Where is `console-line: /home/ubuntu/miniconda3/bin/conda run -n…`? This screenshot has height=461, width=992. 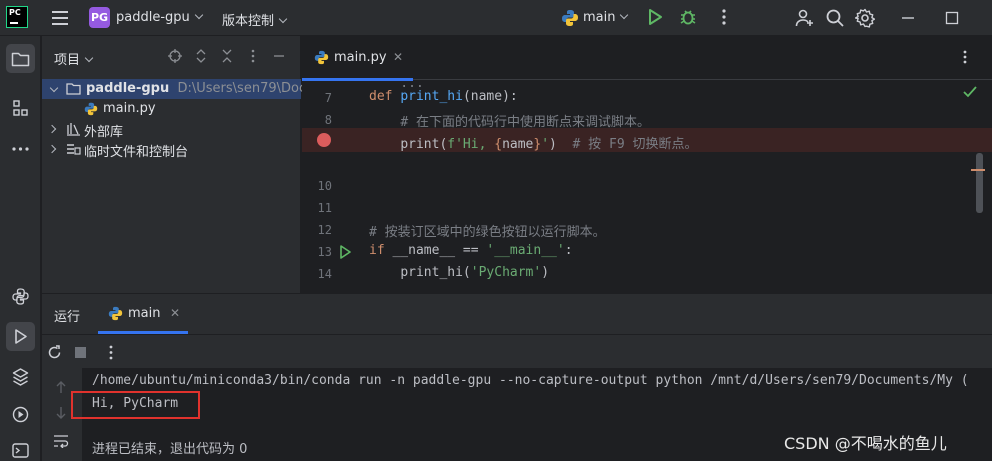
console-line: /home/ubuntu/miniconda3/bin/conda run -n… is located at coordinates (530, 380).